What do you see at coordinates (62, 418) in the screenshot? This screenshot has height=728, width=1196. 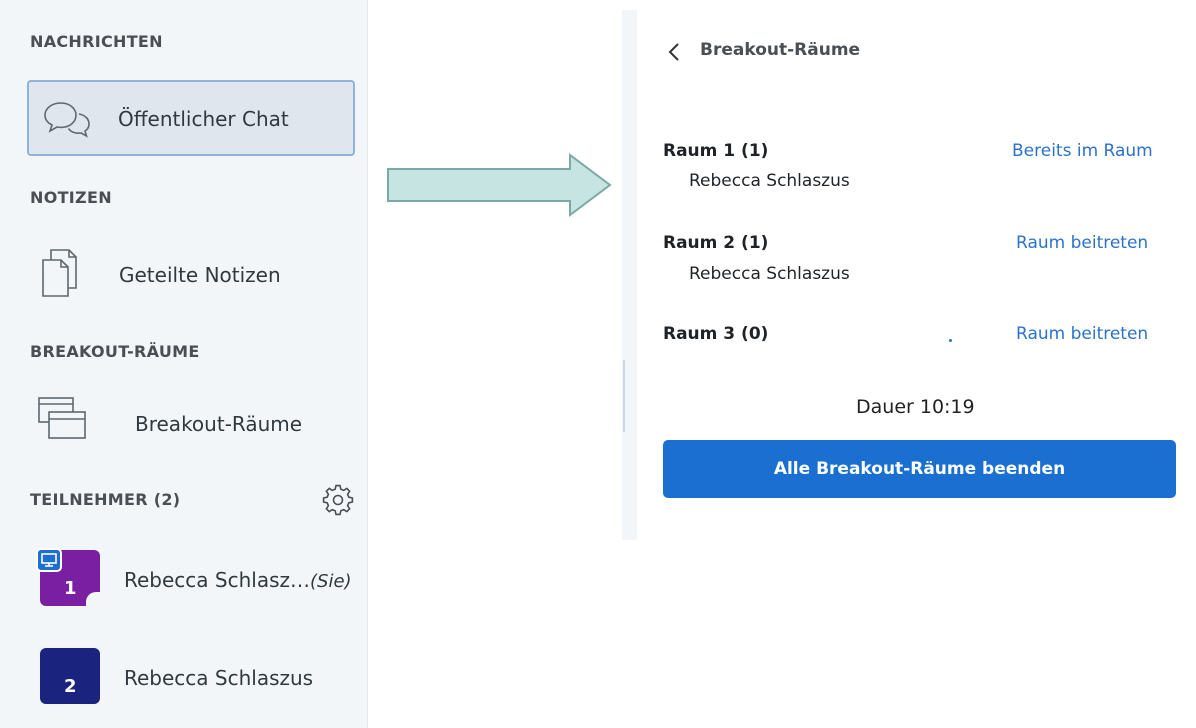 I see `breakout-icon` at bounding box center [62, 418].